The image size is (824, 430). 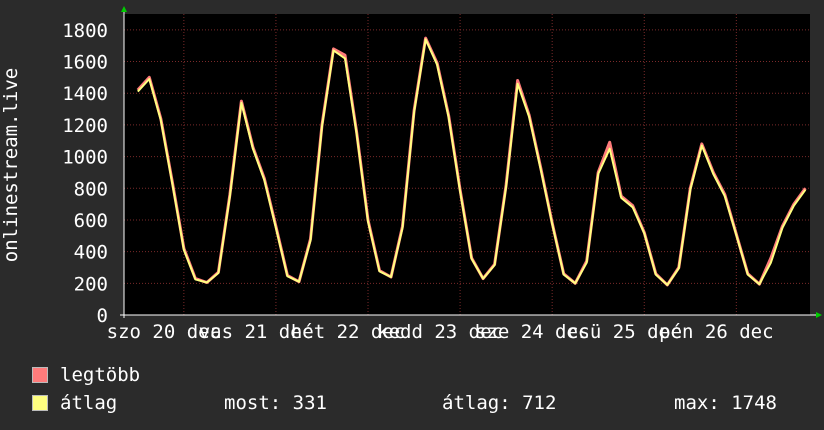 I want to click on stat-current: most: 331, so click(x=275, y=403).